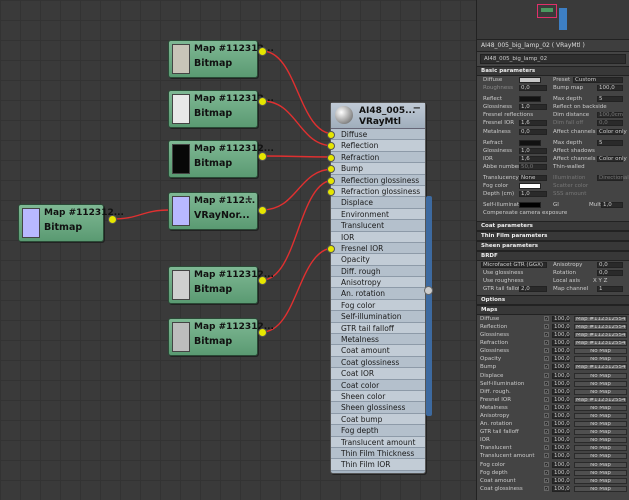 This screenshot has width=629, height=500. What do you see at coordinates (376, 146) in the screenshot?
I see `material-slot: Reflection` at bounding box center [376, 146].